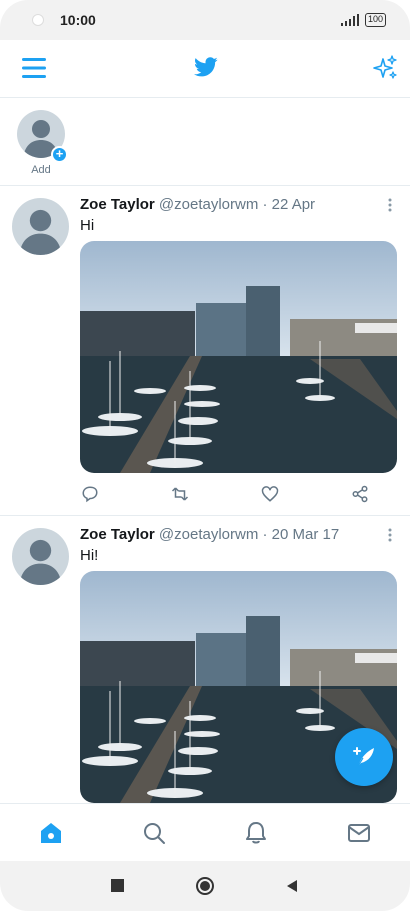 The width and height of the screenshot is (410, 911). What do you see at coordinates (360, 494) in the screenshot?
I see `share-icon` at bounding box center [360, 494].